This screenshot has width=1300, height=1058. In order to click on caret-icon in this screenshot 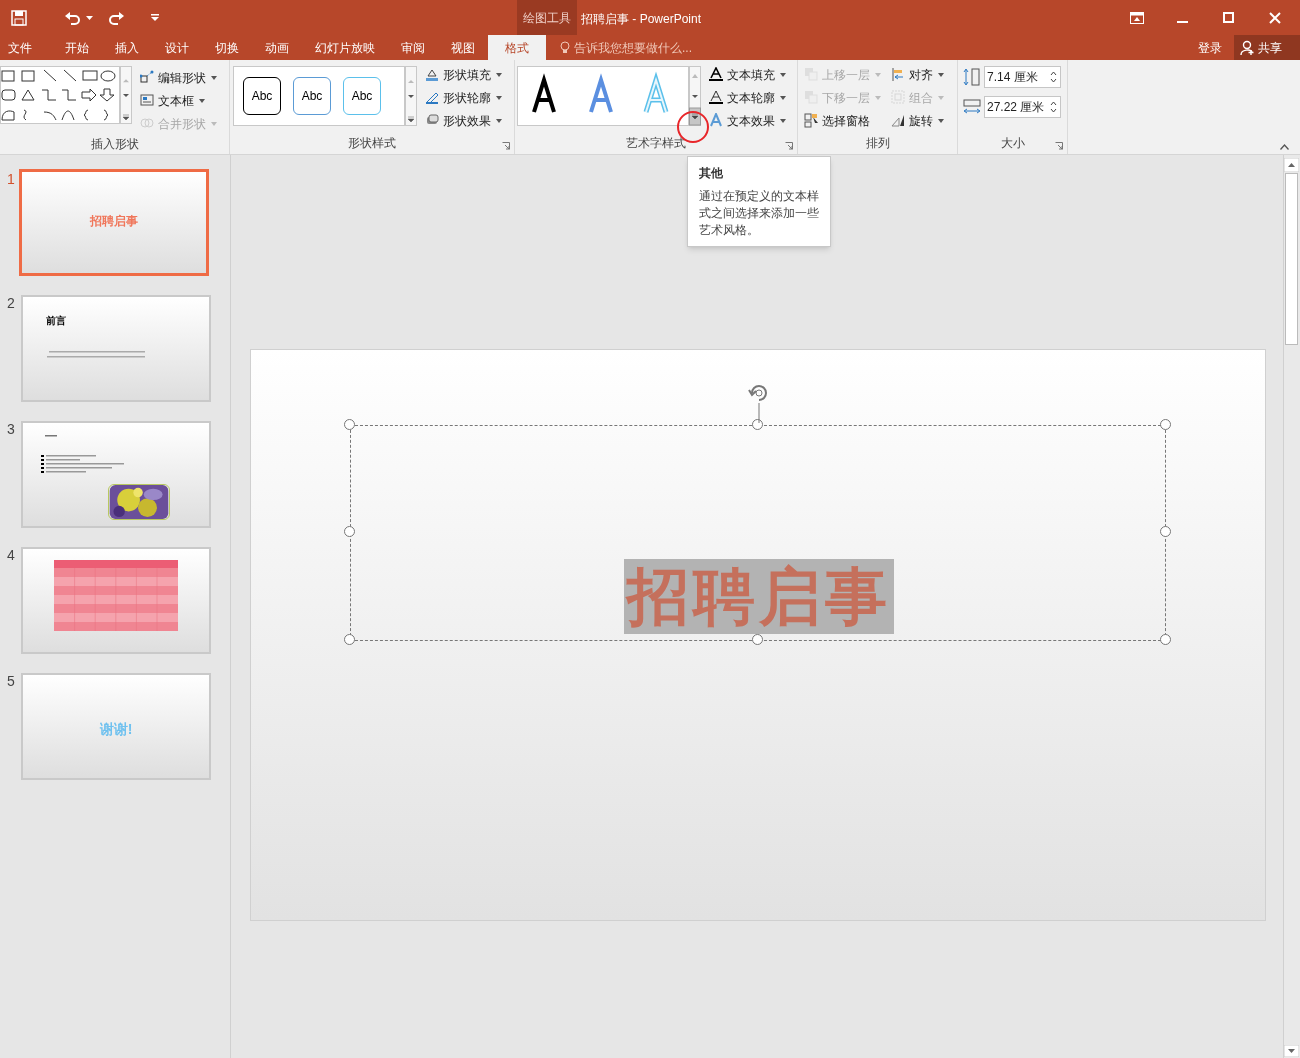, I will do `click(89, 17)`.